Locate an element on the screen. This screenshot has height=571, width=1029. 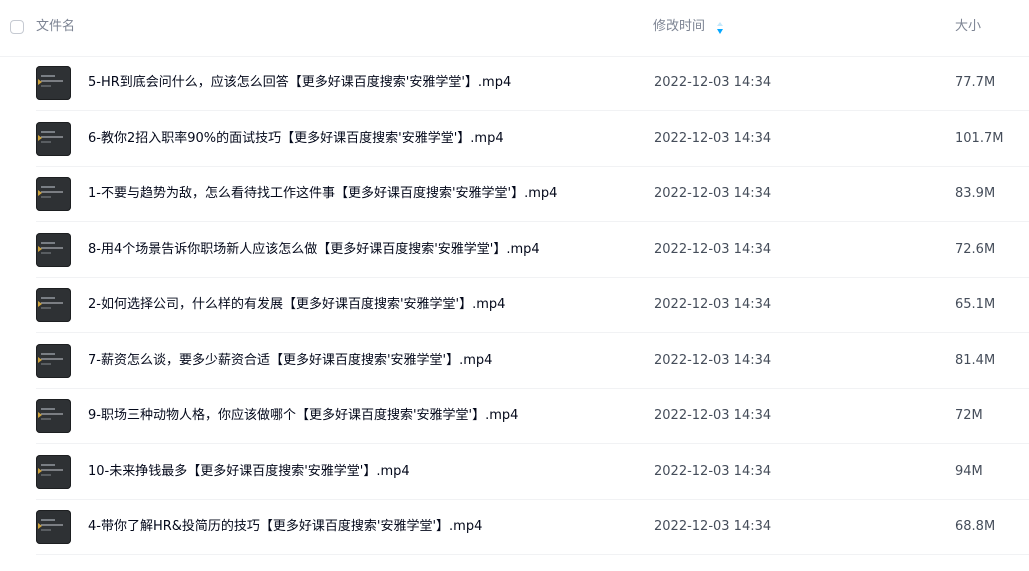
file-name: 7-薪资怎么谈，要多少薪资合适【更多好课百度搜索'安雅学堂'】.mp4 is located at coordinates (290, 361).